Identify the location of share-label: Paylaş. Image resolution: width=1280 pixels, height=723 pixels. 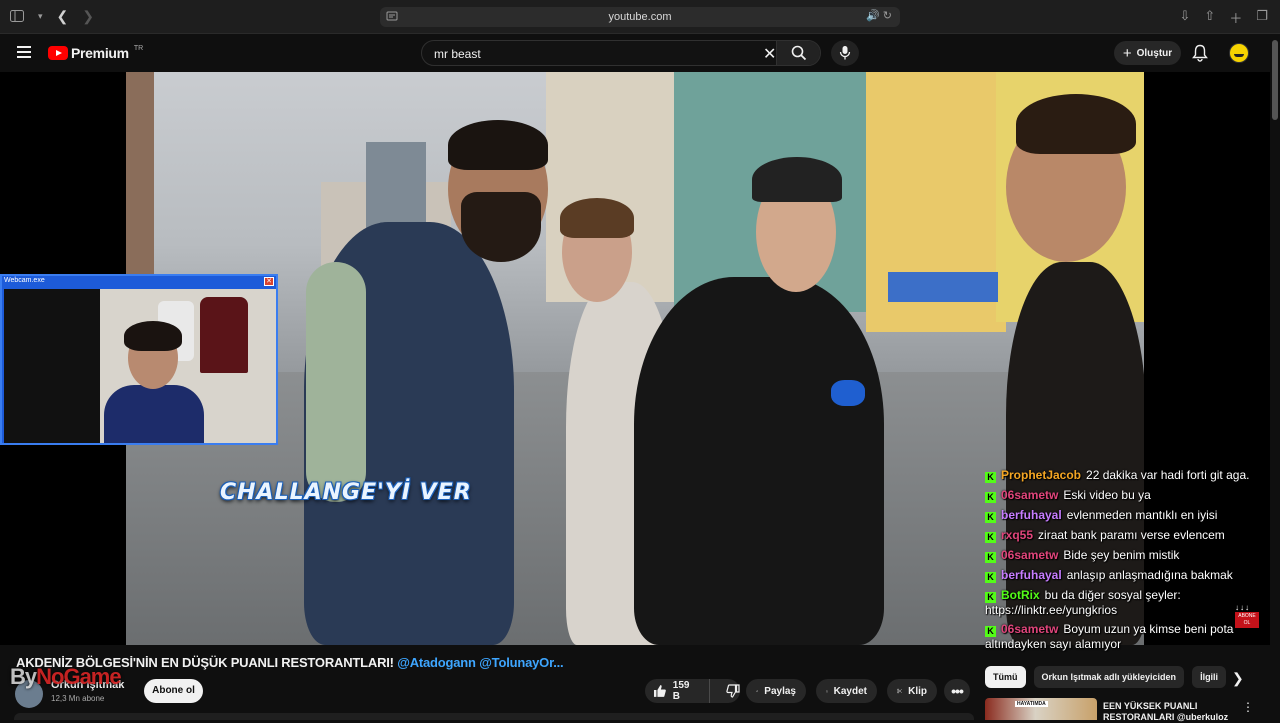
(780, 691).